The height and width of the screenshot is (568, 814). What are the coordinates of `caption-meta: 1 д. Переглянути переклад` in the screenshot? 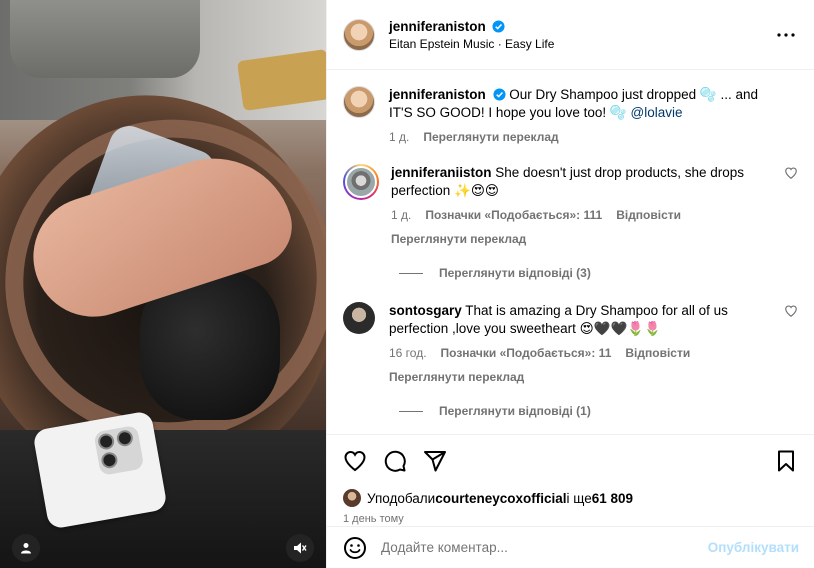 It's located at (581, 137).